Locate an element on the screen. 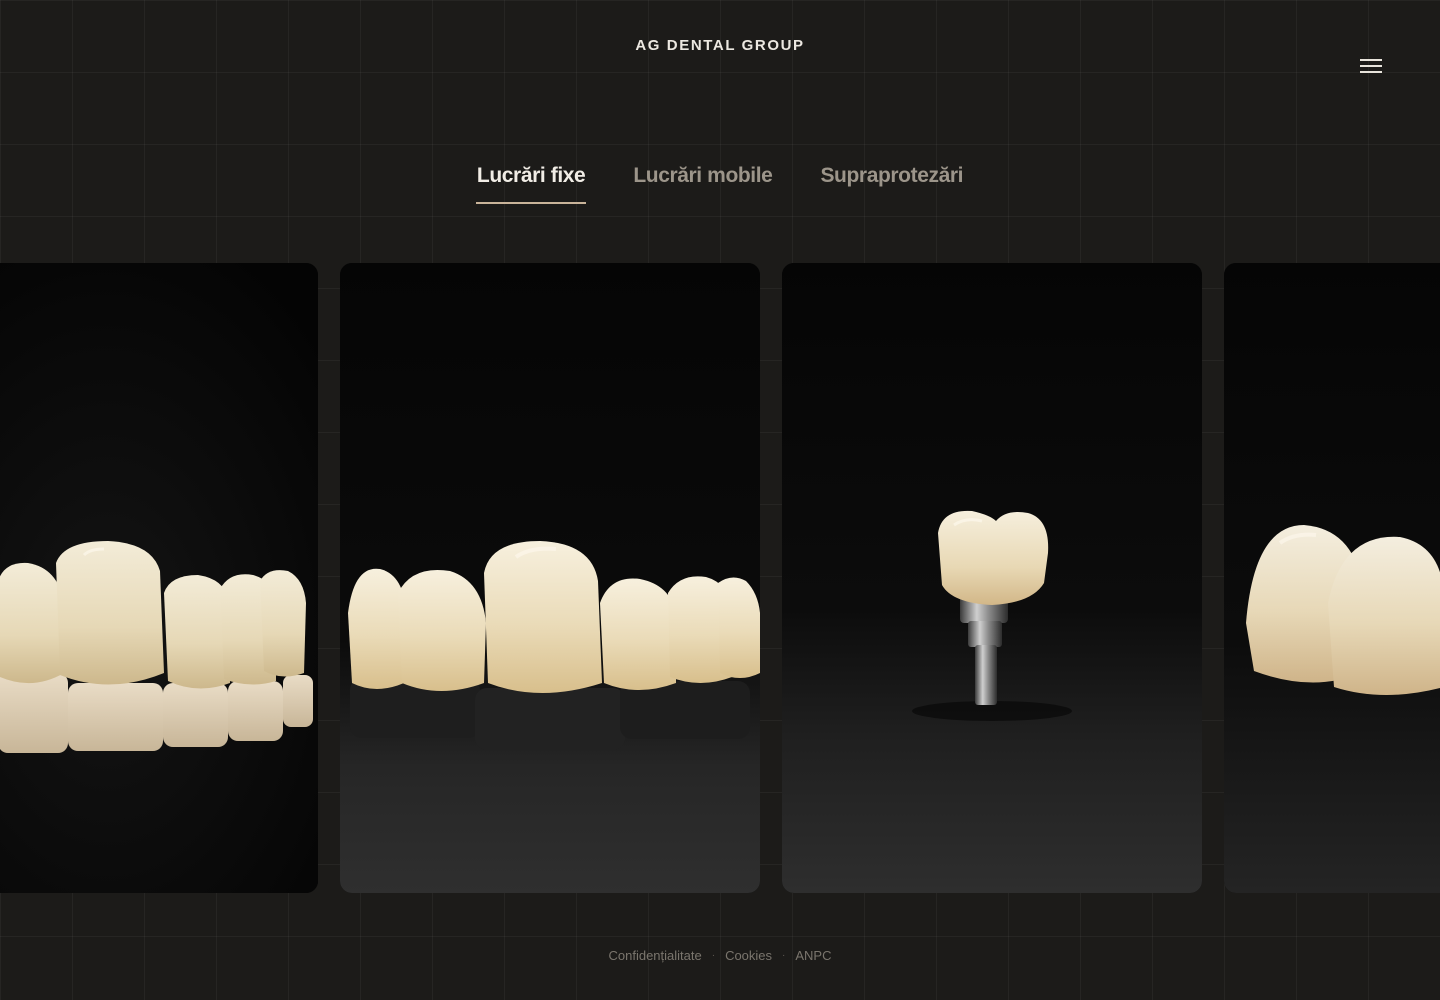  gallery-card-crowns-closeup is located at coordinates (1332, 578).